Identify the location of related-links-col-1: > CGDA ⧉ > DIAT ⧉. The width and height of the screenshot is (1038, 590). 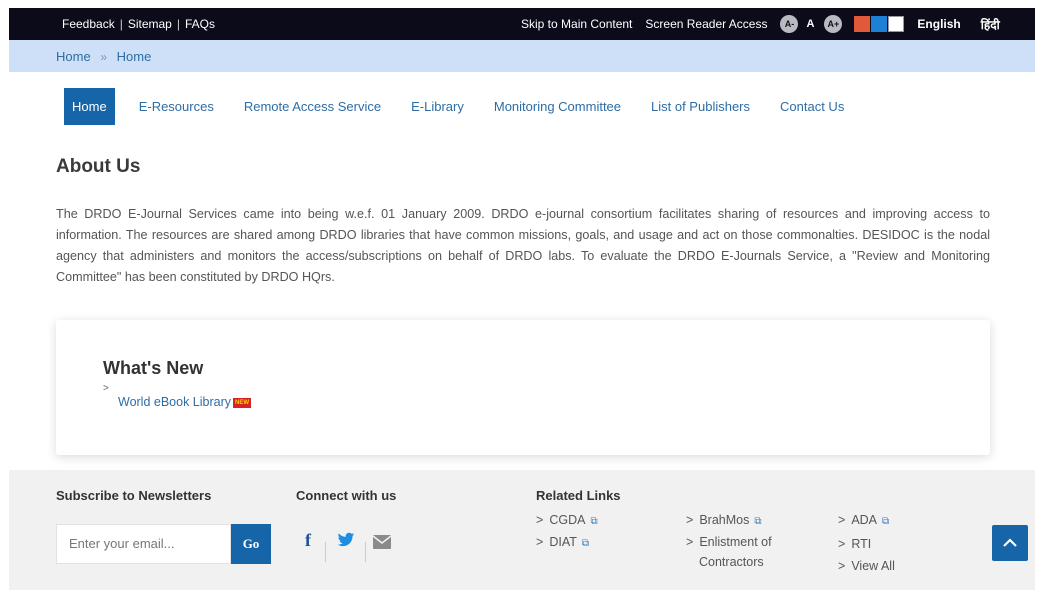
(567, 532).